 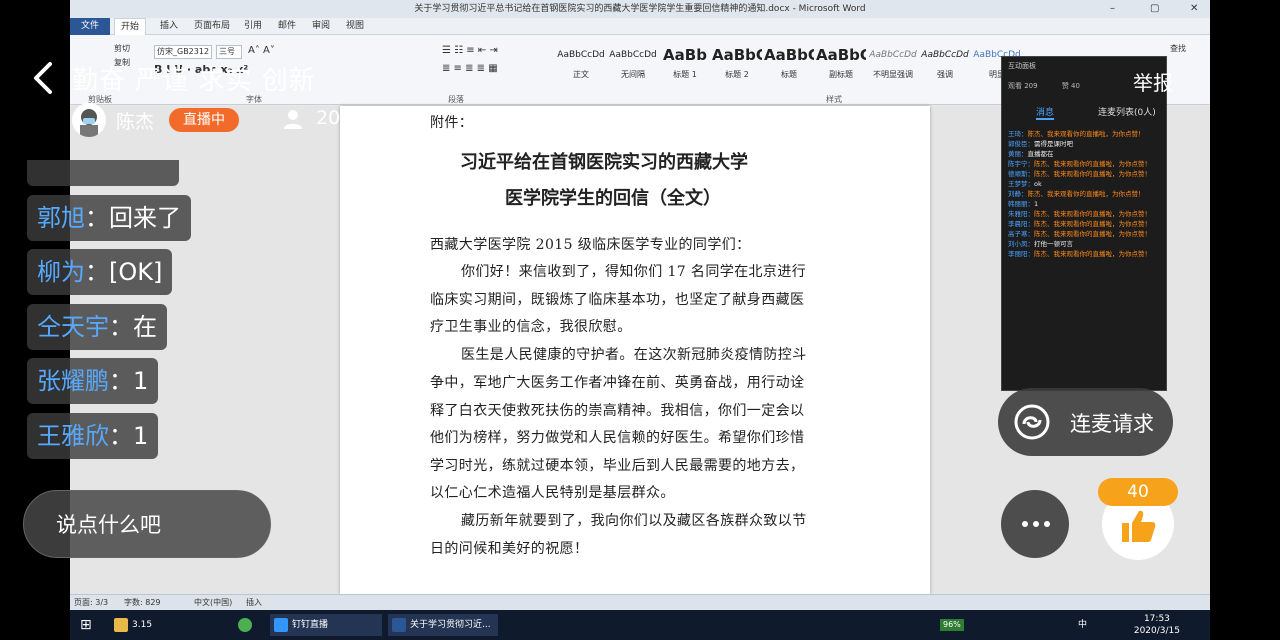 What do you see at coordinates (1053, 144) in the screenshot?
I see `chat-text: 需得是课时吧` at bounding box center [1053, 144].